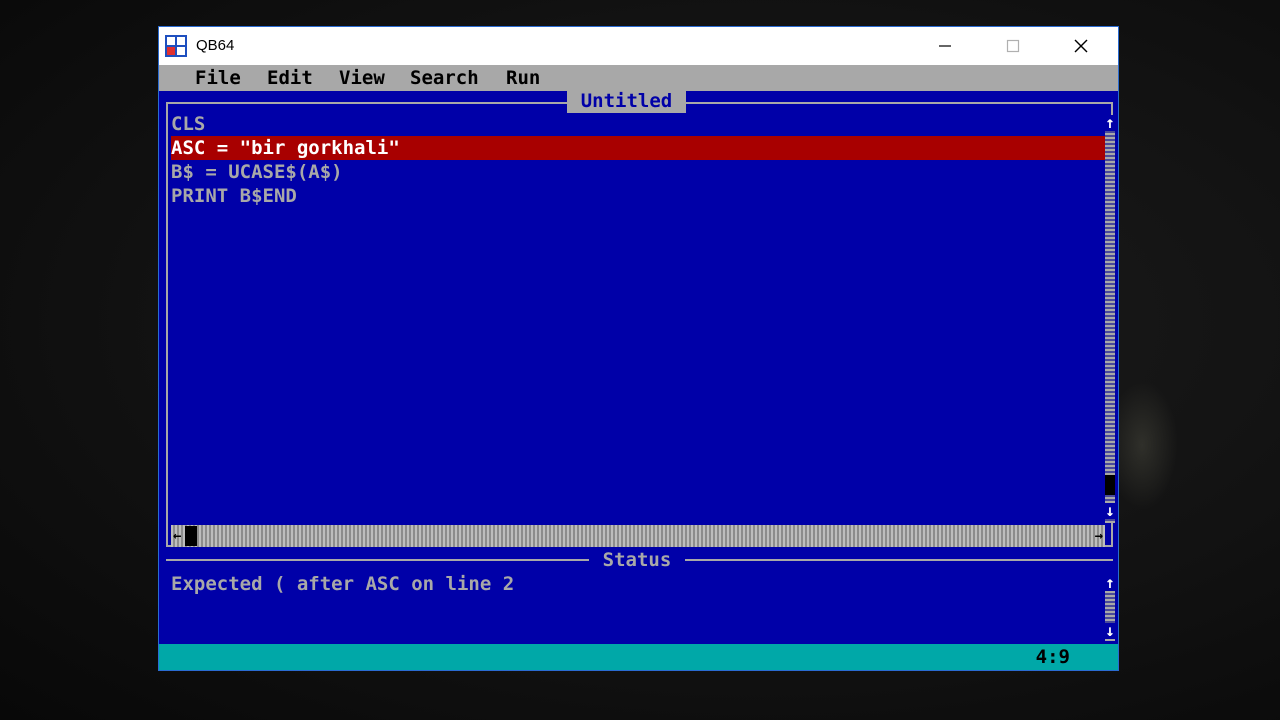 This screenshot has width=1280, height=720. I want to click on scroll-up-arrow-icon: ↑, so click(1110, 123).